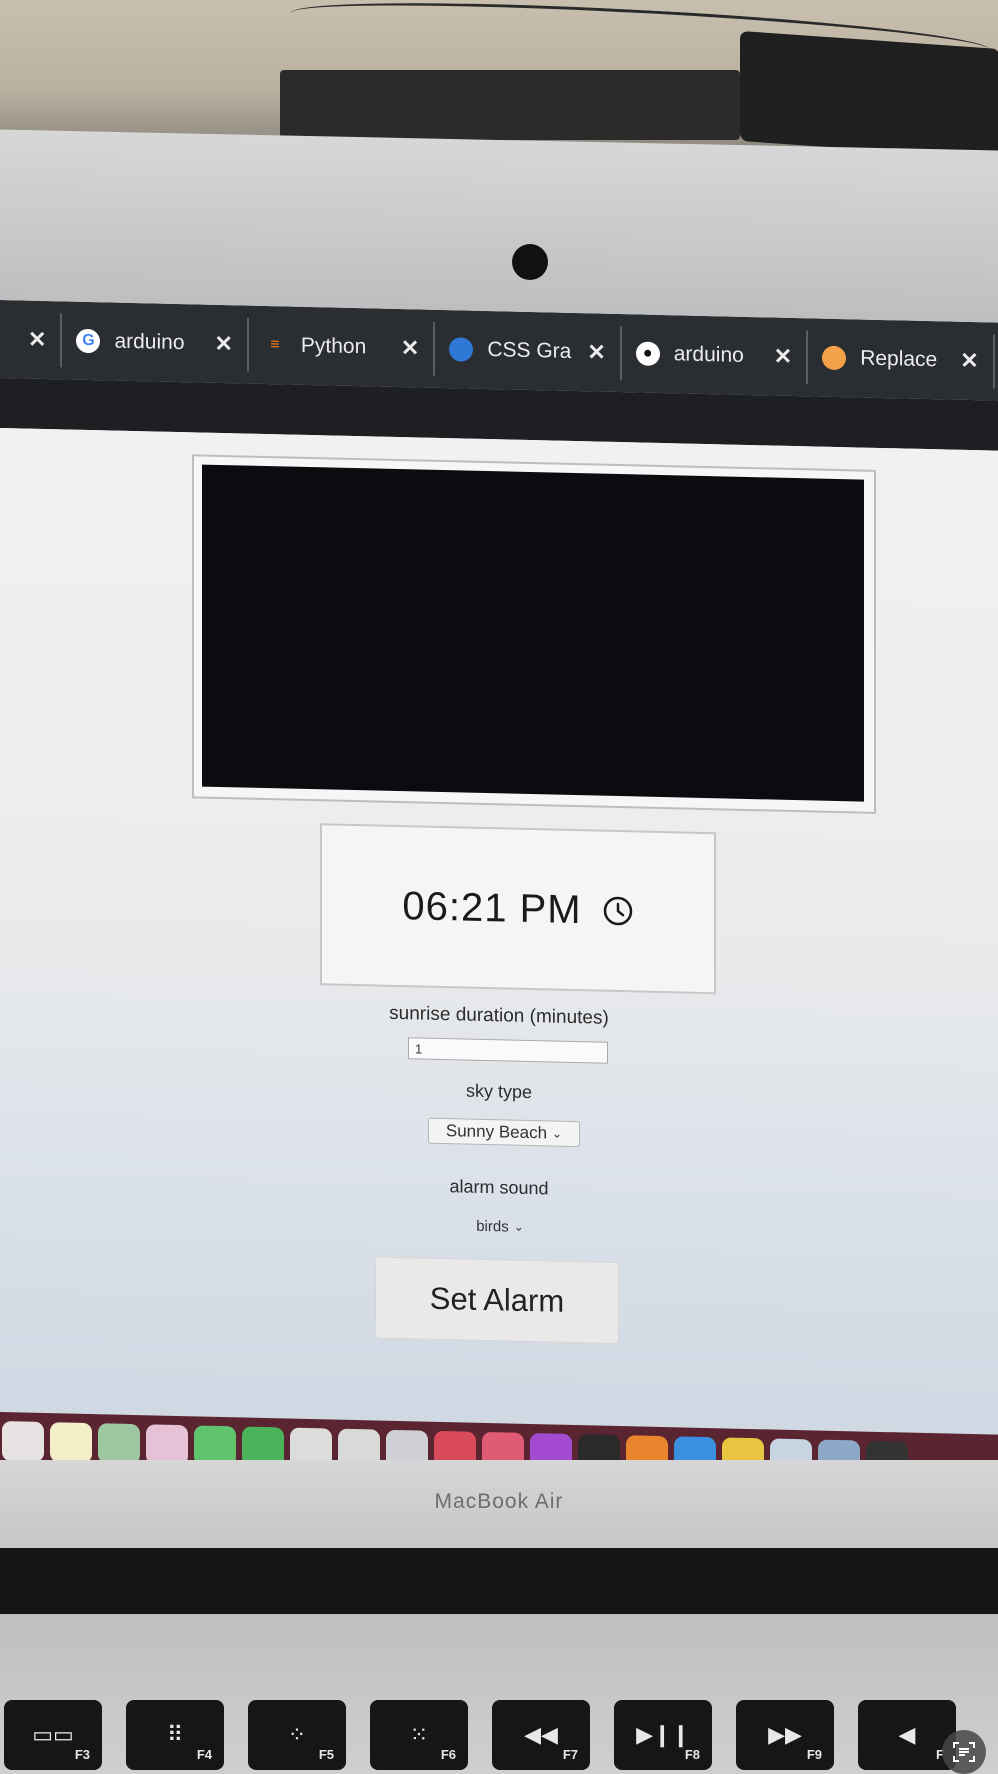 This screenshot has height=1774, width=998. I want to click on keyboard-light-down-key: ⁘ F5, so click(297, 1735).